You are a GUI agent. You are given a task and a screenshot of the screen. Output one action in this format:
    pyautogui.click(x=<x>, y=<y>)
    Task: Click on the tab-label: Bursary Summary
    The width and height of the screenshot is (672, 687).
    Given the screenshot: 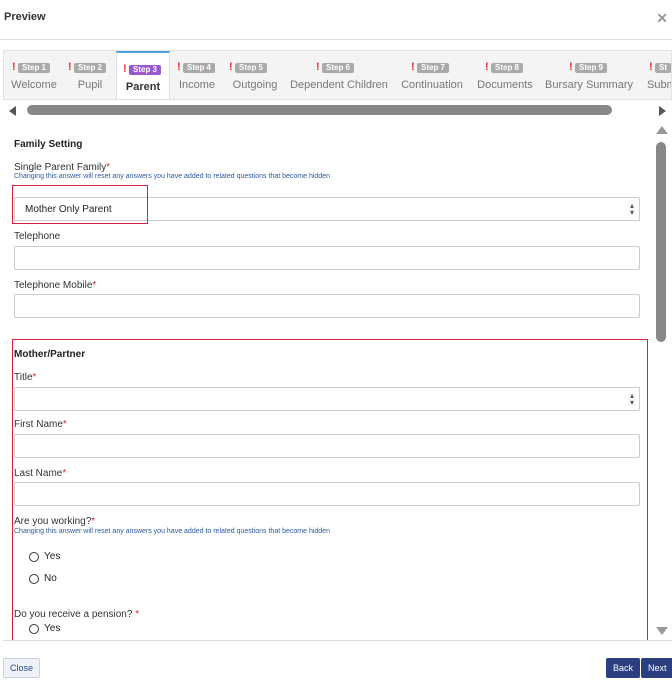 What is the action you would take?
    pyautogui.click(x=589, y=85)
    